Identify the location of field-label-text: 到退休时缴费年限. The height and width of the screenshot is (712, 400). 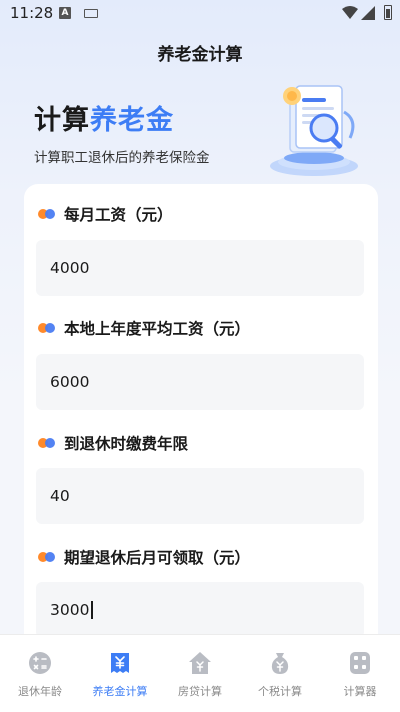
(126, 444).